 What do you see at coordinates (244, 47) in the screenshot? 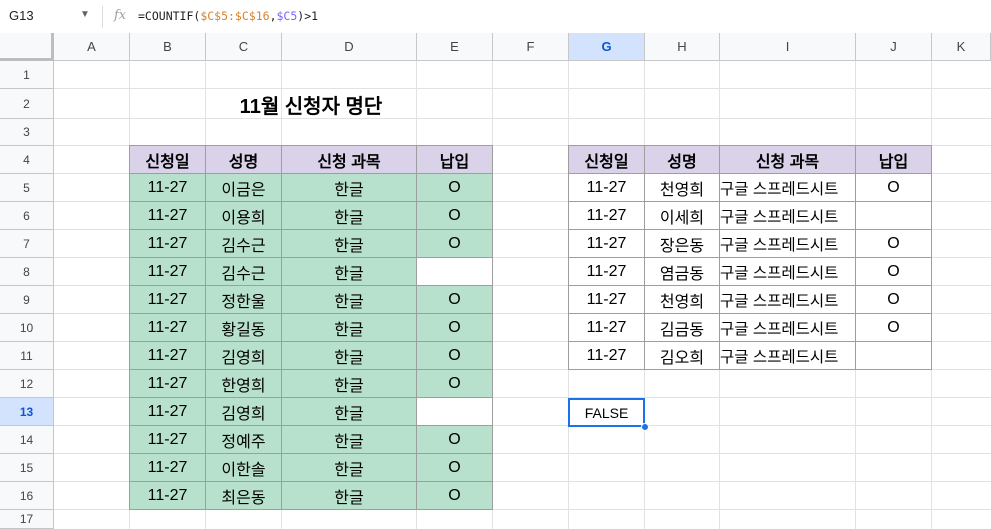
I see `column-header-c: C` at bounding box center [244, 47].